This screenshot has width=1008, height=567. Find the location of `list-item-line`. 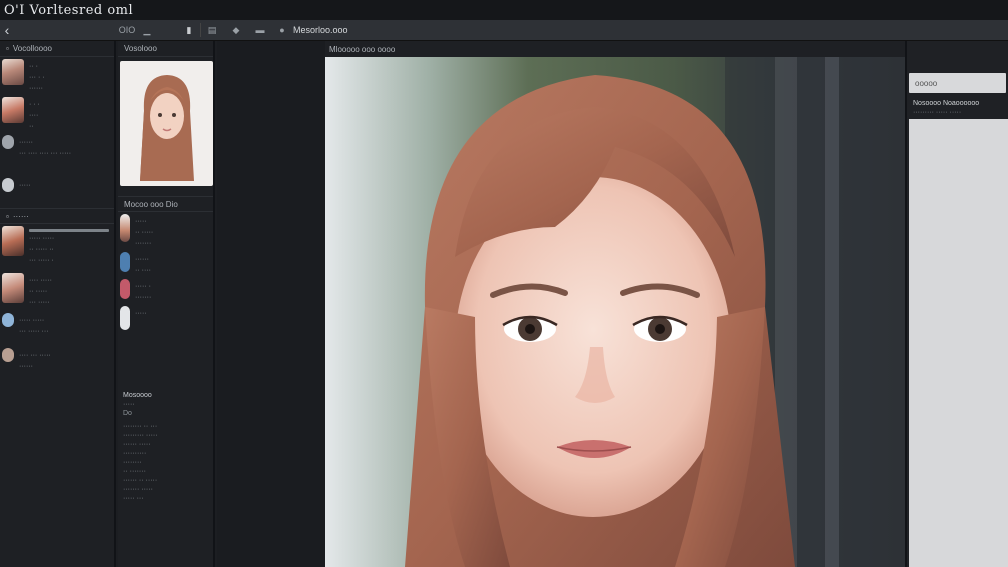

list-item-line is located at coordinates (69, 230).